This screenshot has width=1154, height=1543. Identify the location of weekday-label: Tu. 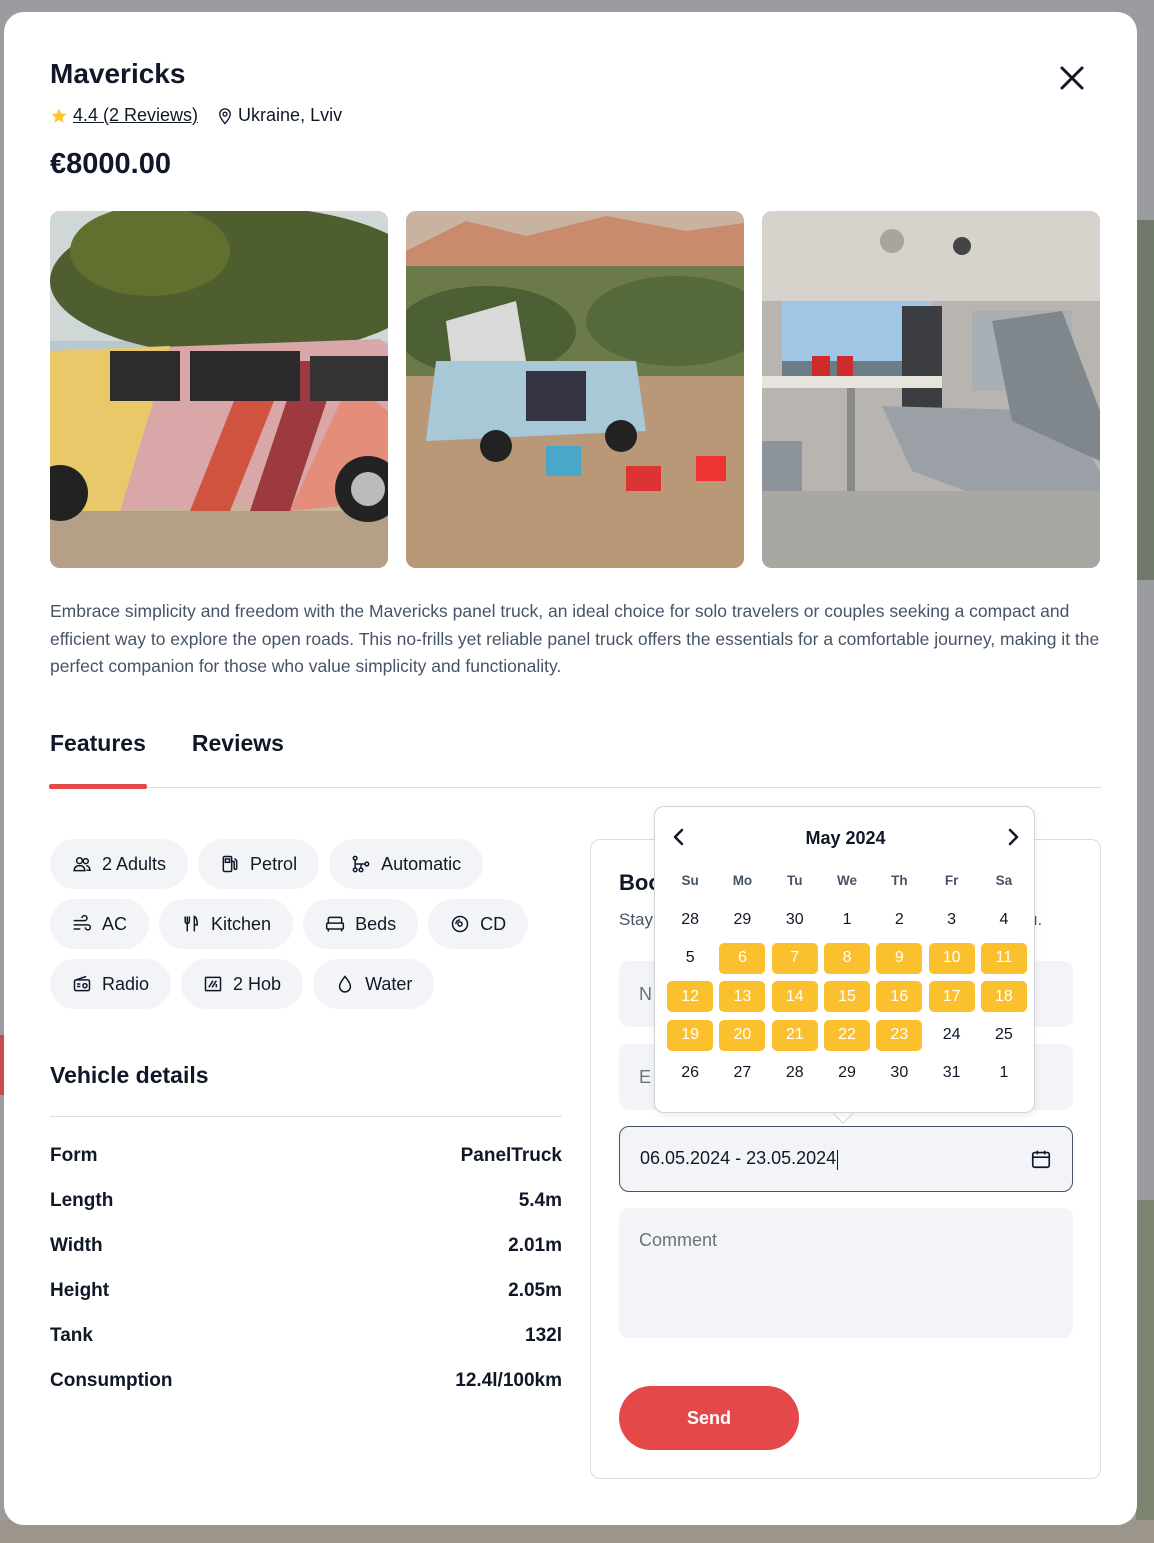
(794, 880).